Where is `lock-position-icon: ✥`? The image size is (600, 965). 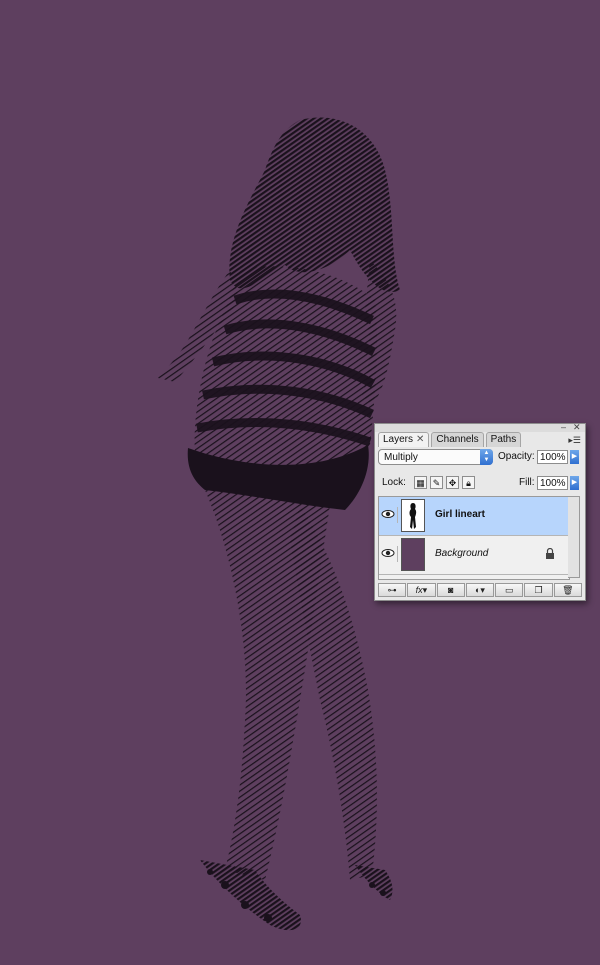
lock-position-icon: ✥ is located at coordinates (452, 482).